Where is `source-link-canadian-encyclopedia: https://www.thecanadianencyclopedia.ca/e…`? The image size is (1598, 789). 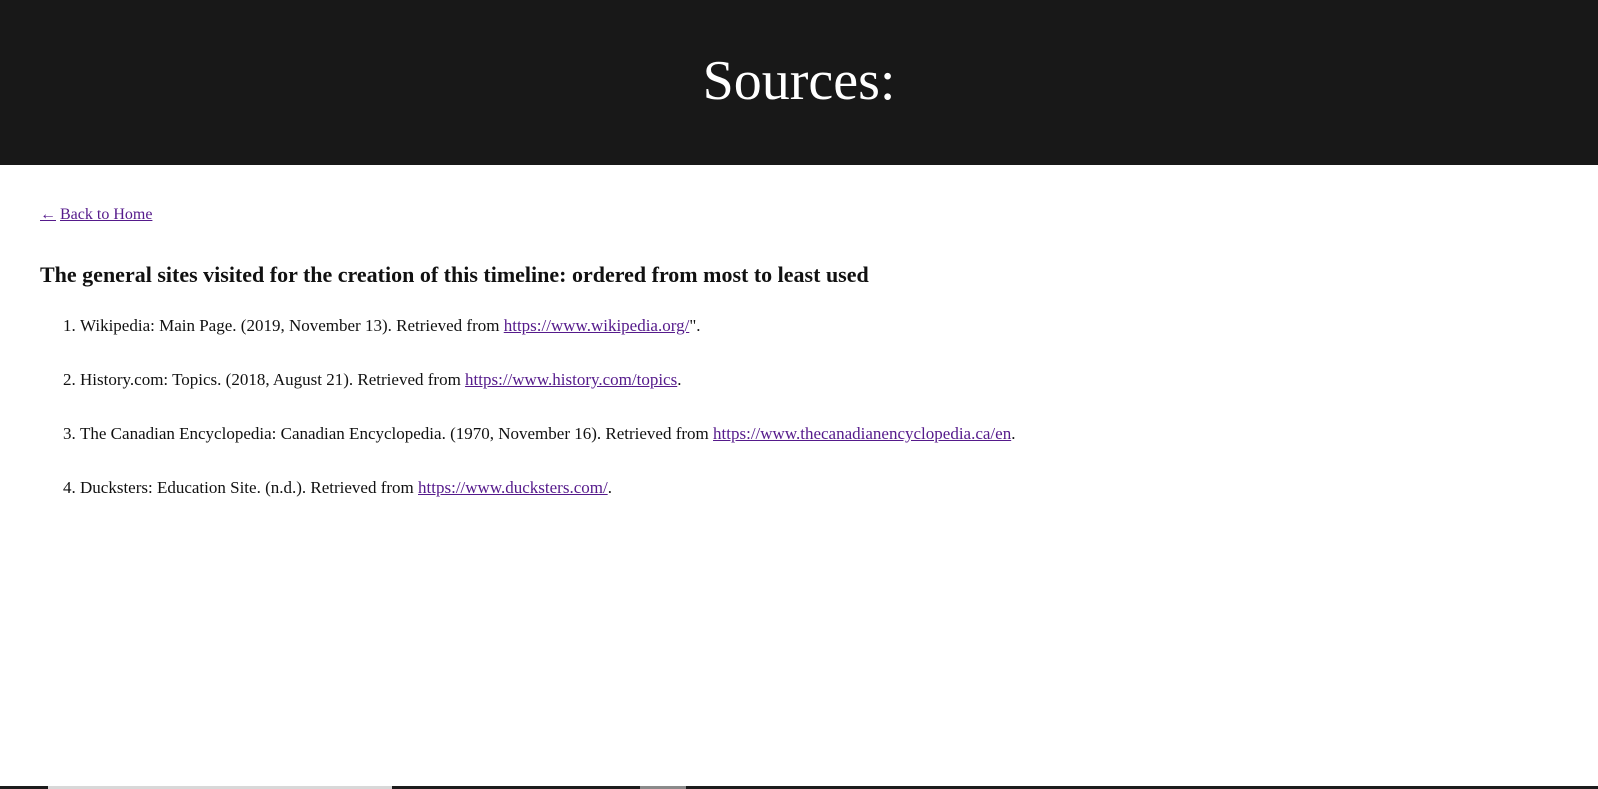
source-link-canadian-encyclopedia: https://www.thecanadianencyclopedia.ca/e… is located at coordinates (862, 433).